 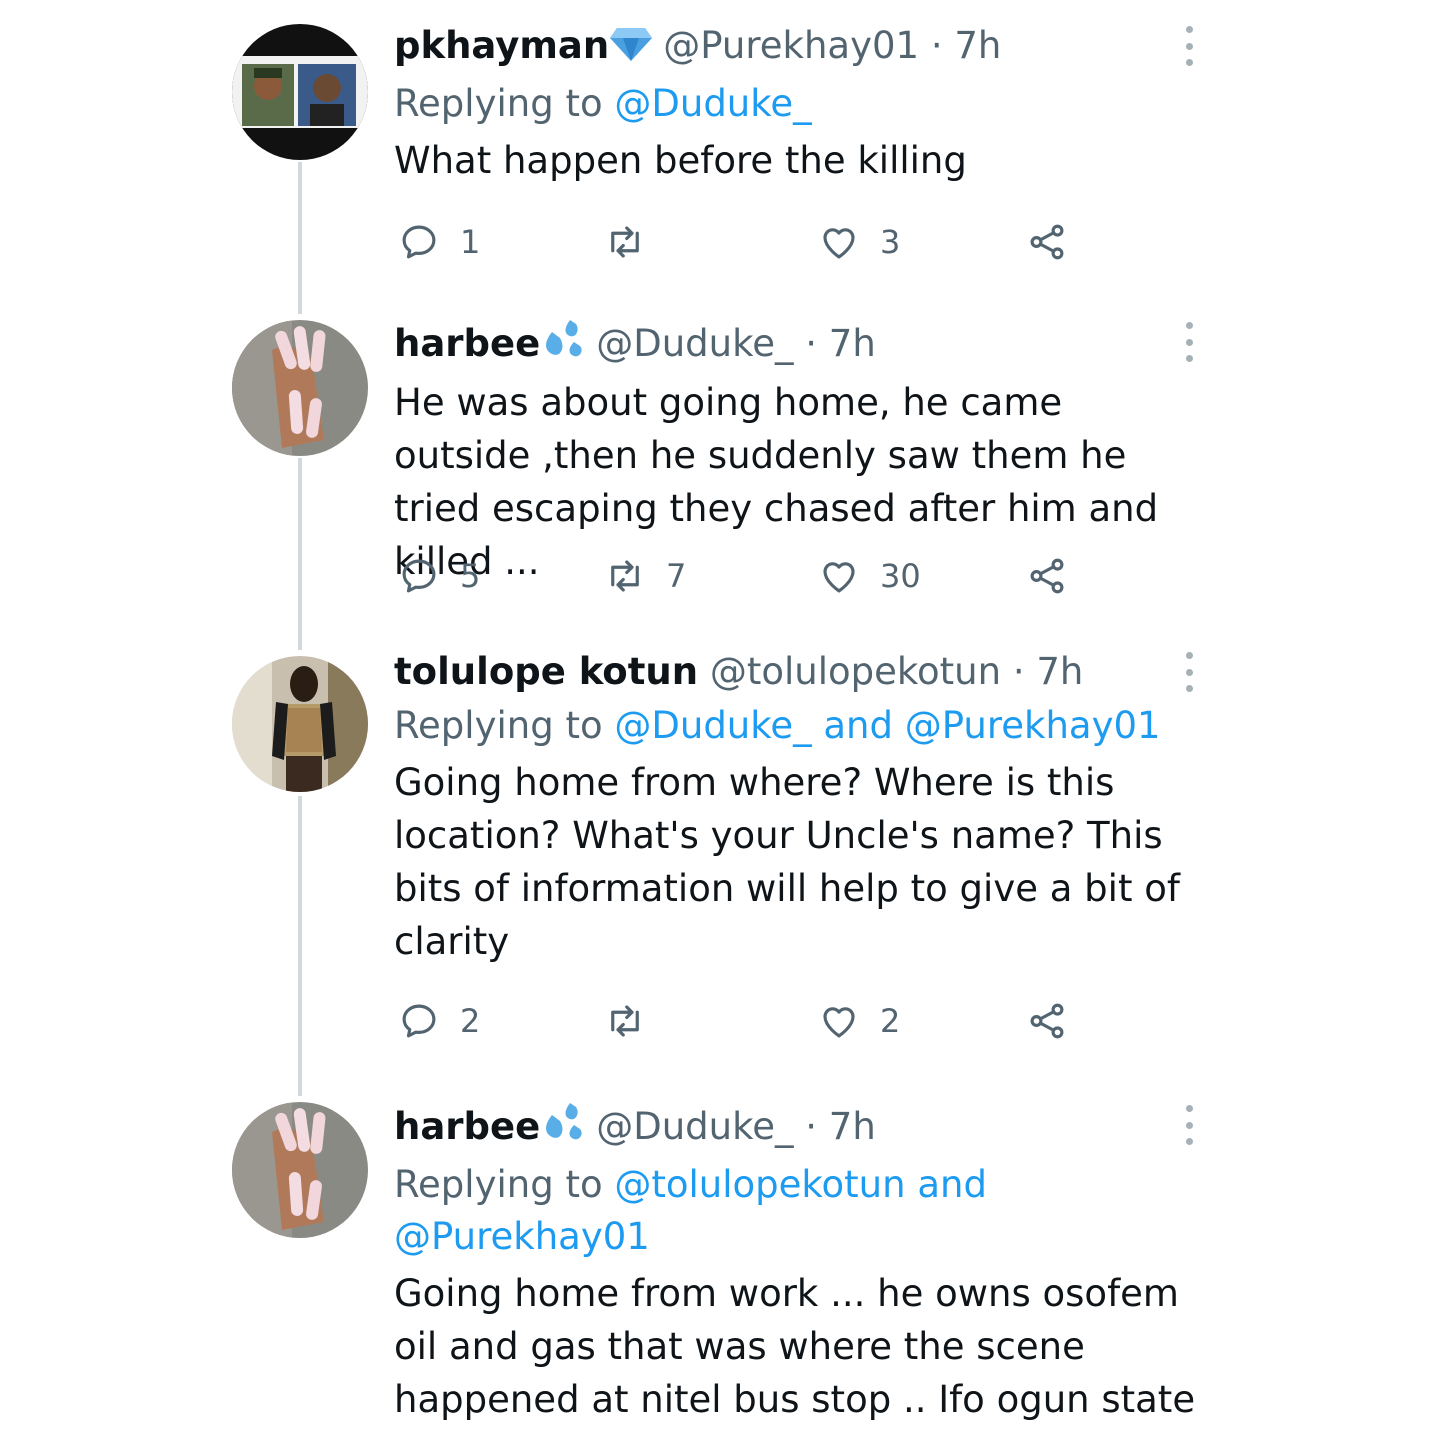 I want to click on reply-count: 1, so click(x=470, y=242).